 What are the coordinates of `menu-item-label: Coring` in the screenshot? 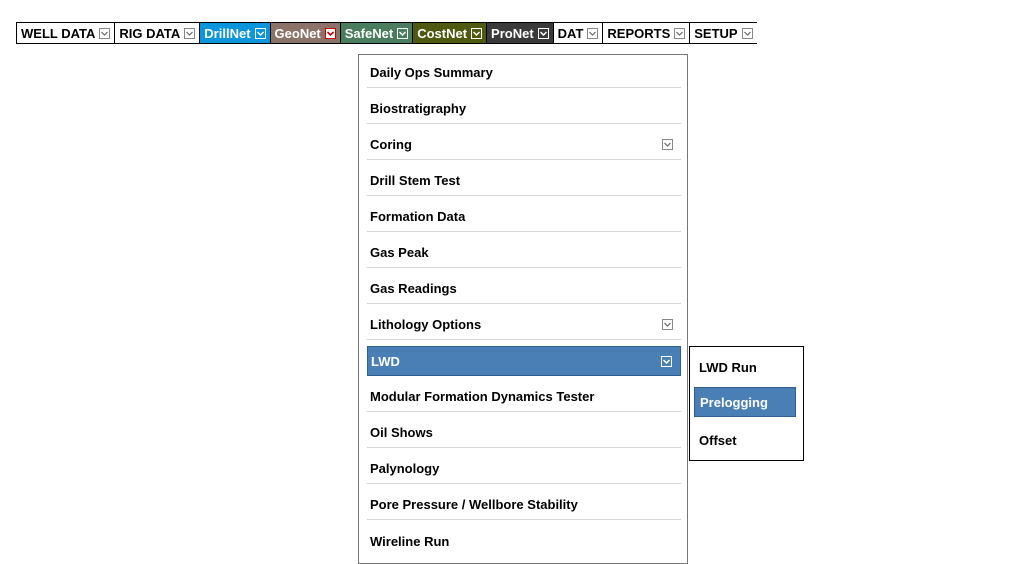 It's located at (391, 144).